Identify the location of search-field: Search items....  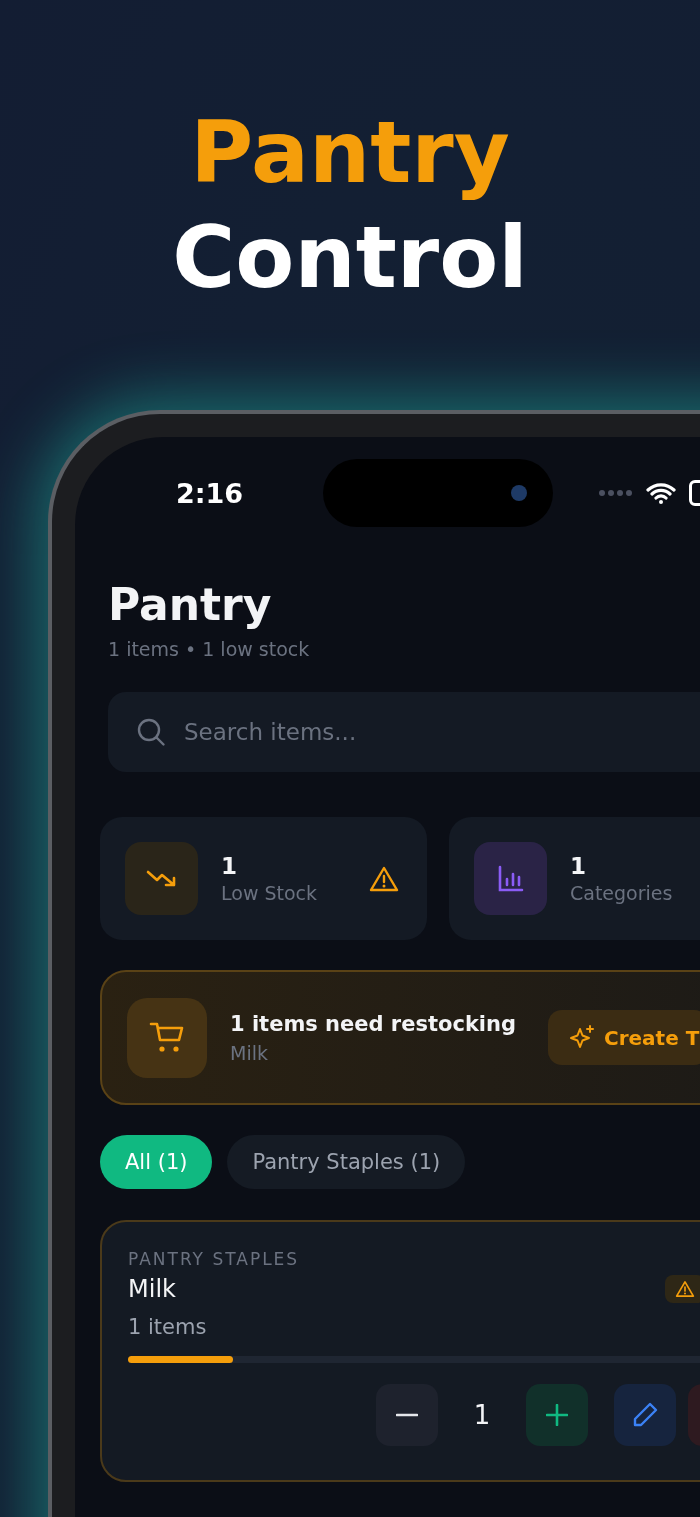
(404, 732).